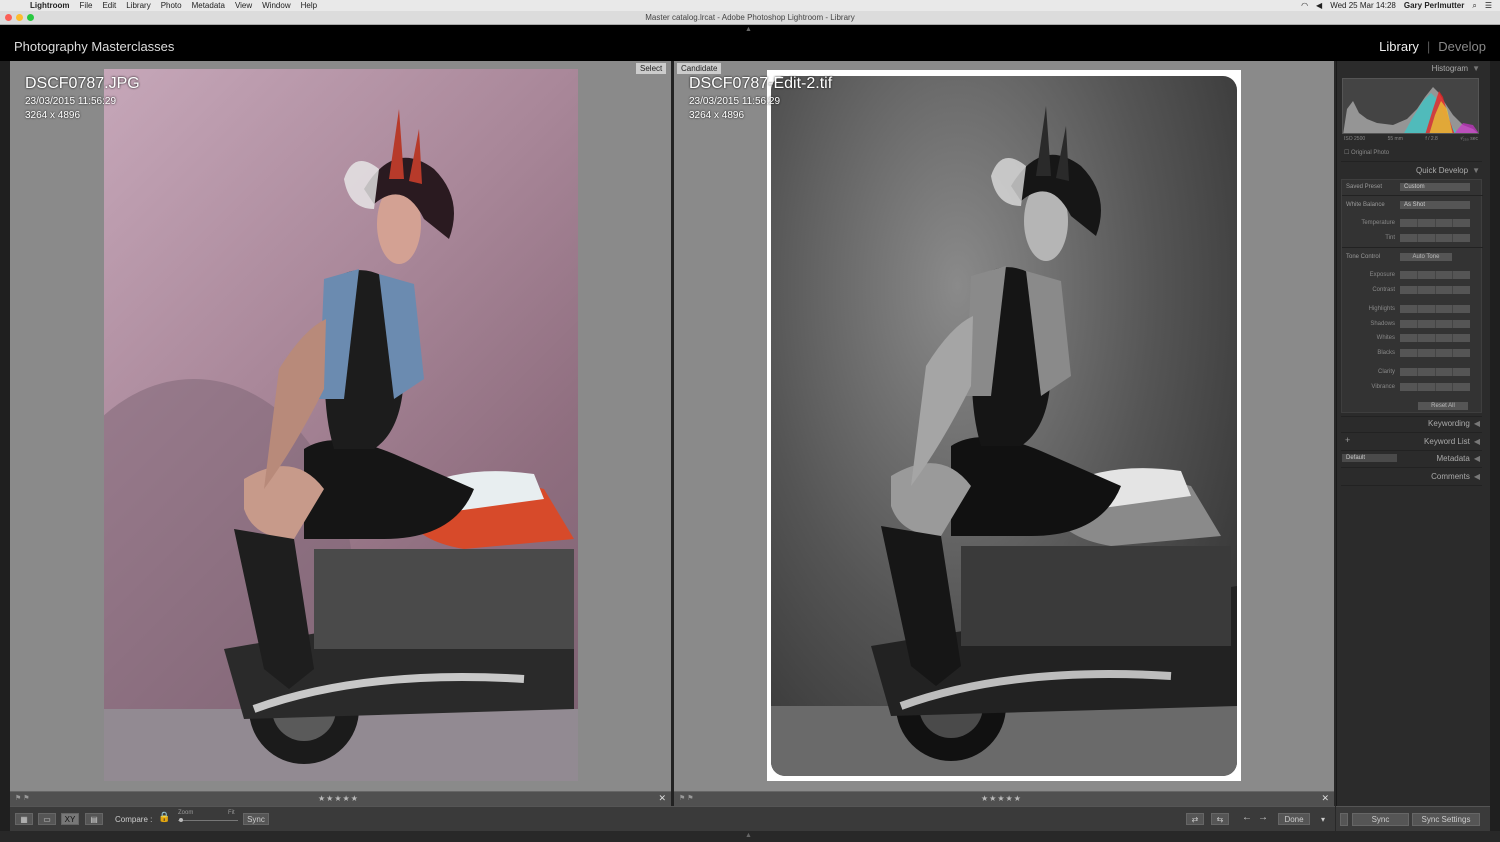  What do you see at coordinates (70, 819) in the screenshot?
I see `compare-view-icon: XY` at bounding box center [70, 819].